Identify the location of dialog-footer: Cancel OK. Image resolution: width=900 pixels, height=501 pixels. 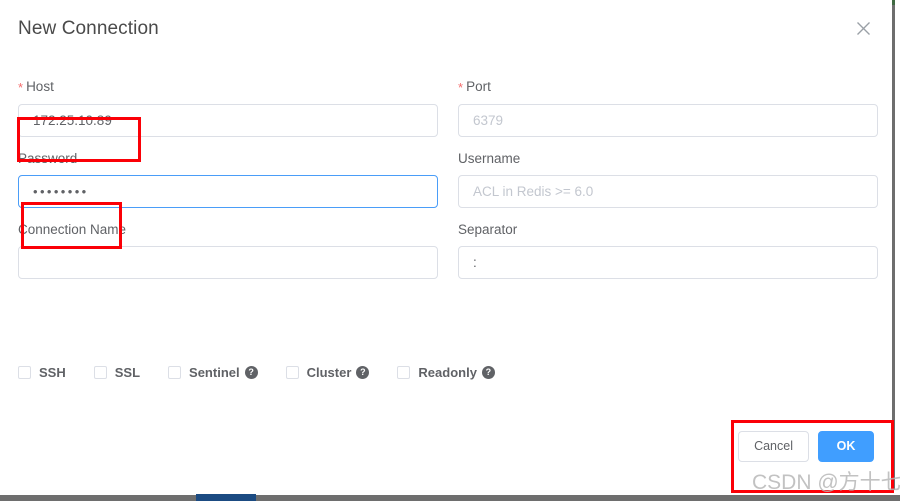
(806, 446).